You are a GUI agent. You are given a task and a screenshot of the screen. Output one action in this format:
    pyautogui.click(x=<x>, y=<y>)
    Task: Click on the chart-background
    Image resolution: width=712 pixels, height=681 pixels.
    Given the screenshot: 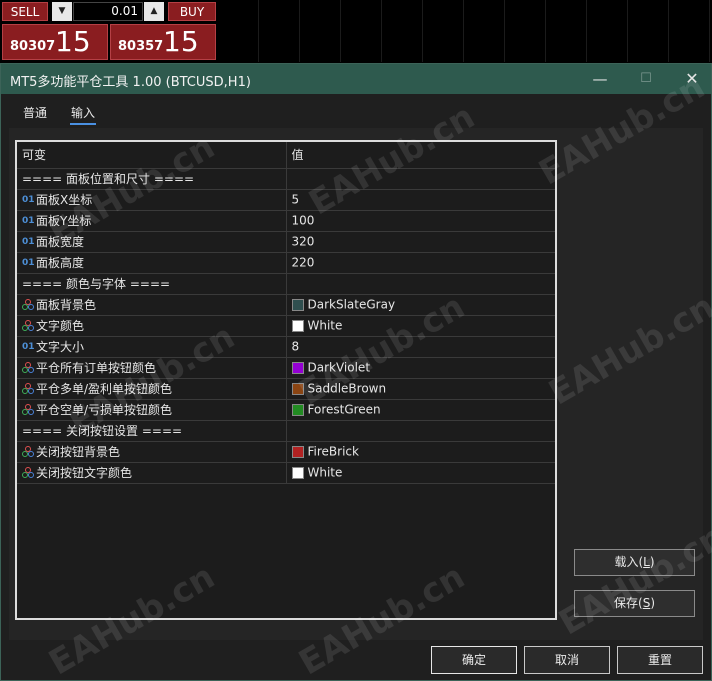 What is the action you would take?
    pyautogui.click(x=465, y=31)
    